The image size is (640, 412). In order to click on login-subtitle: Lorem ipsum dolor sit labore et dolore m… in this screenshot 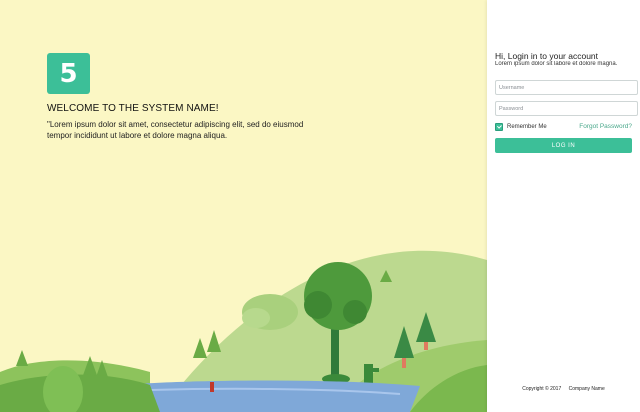, I will do `click(556, 64)`.